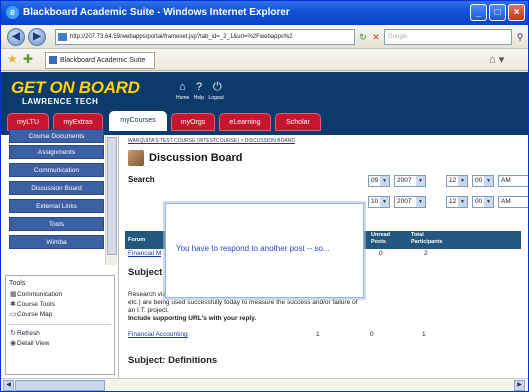 The width and height of the screenshot is (529, 392). What do you see at coordinates (37, 37) in the screenshot?
I see `forward-icon: ▶` at bounding box center [37, 37].